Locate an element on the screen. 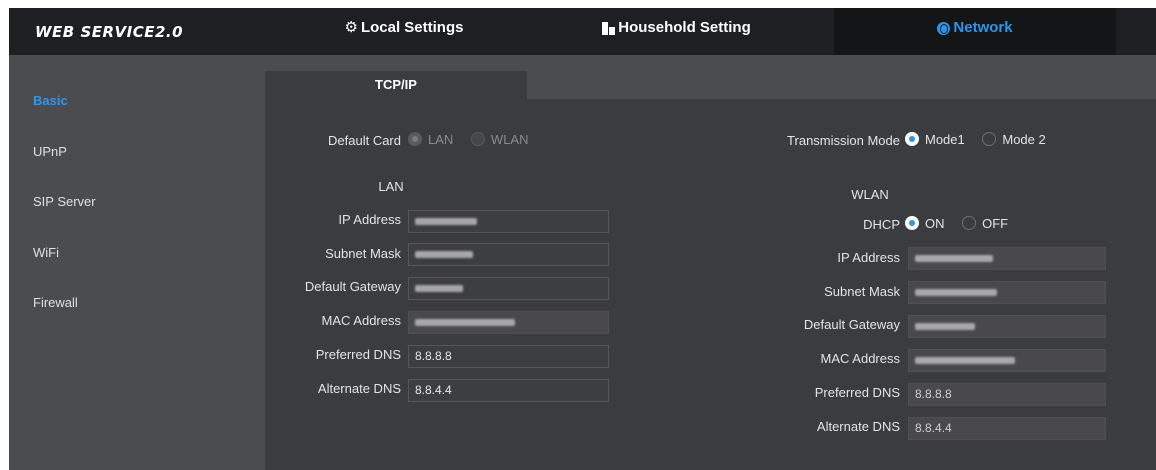 The image size is (1156, 470). tab-tcp-ip: TCP/IP is located at coordinates (396, 85).